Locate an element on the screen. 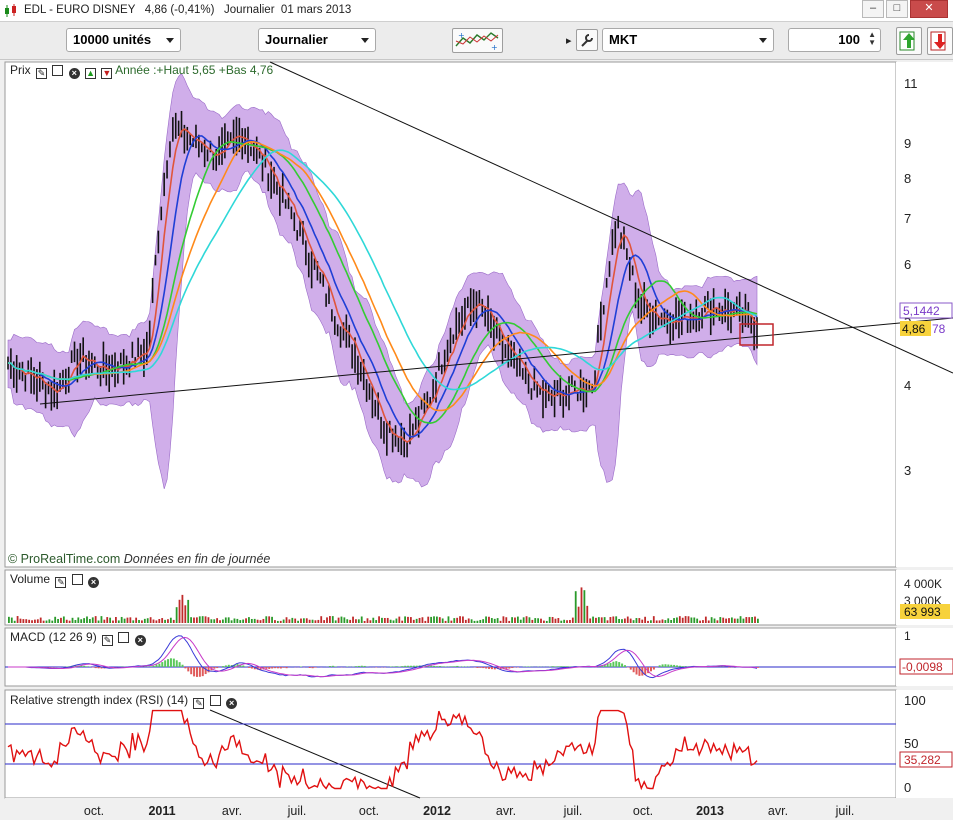 Image resolution: width=953 pixels, height=820 pixels. x-axis-label: 2012 is located at coordinates (437, 811).